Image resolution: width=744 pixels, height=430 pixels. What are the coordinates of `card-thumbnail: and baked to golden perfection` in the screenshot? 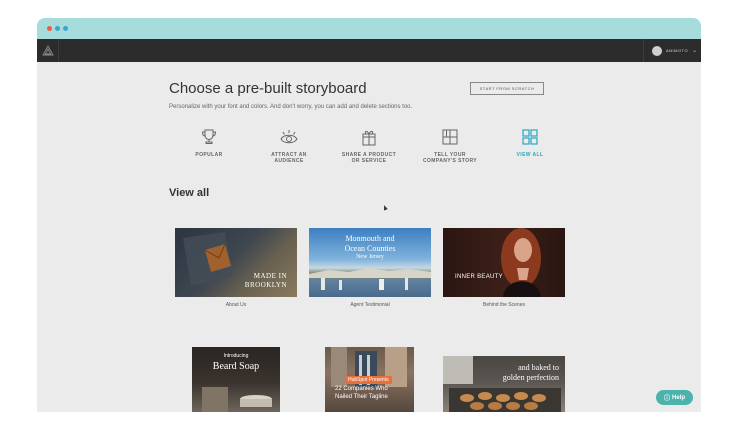 It's located at (504, 384).